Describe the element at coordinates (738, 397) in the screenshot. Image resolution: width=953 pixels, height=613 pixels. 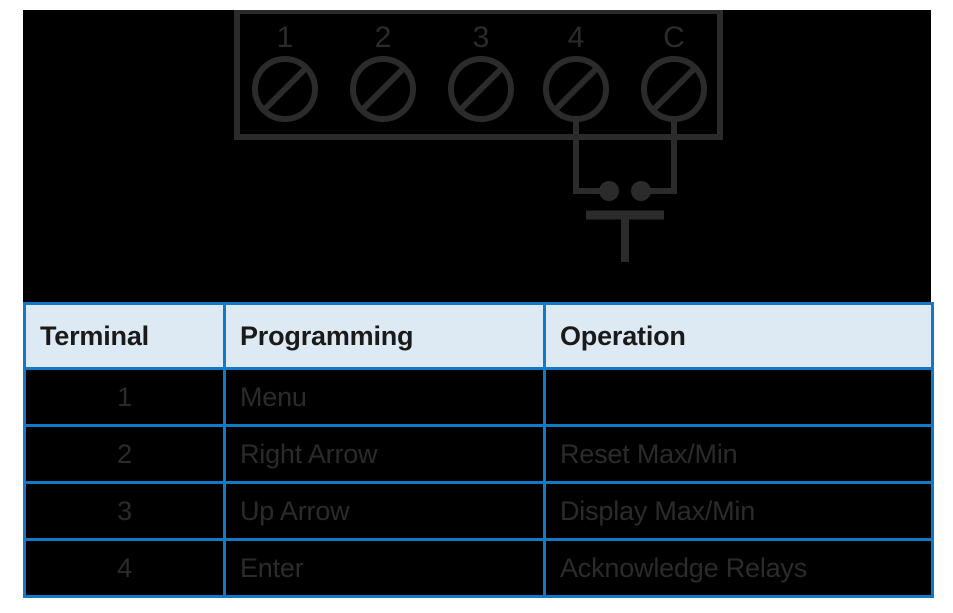
I see `cell-operation` at that location.